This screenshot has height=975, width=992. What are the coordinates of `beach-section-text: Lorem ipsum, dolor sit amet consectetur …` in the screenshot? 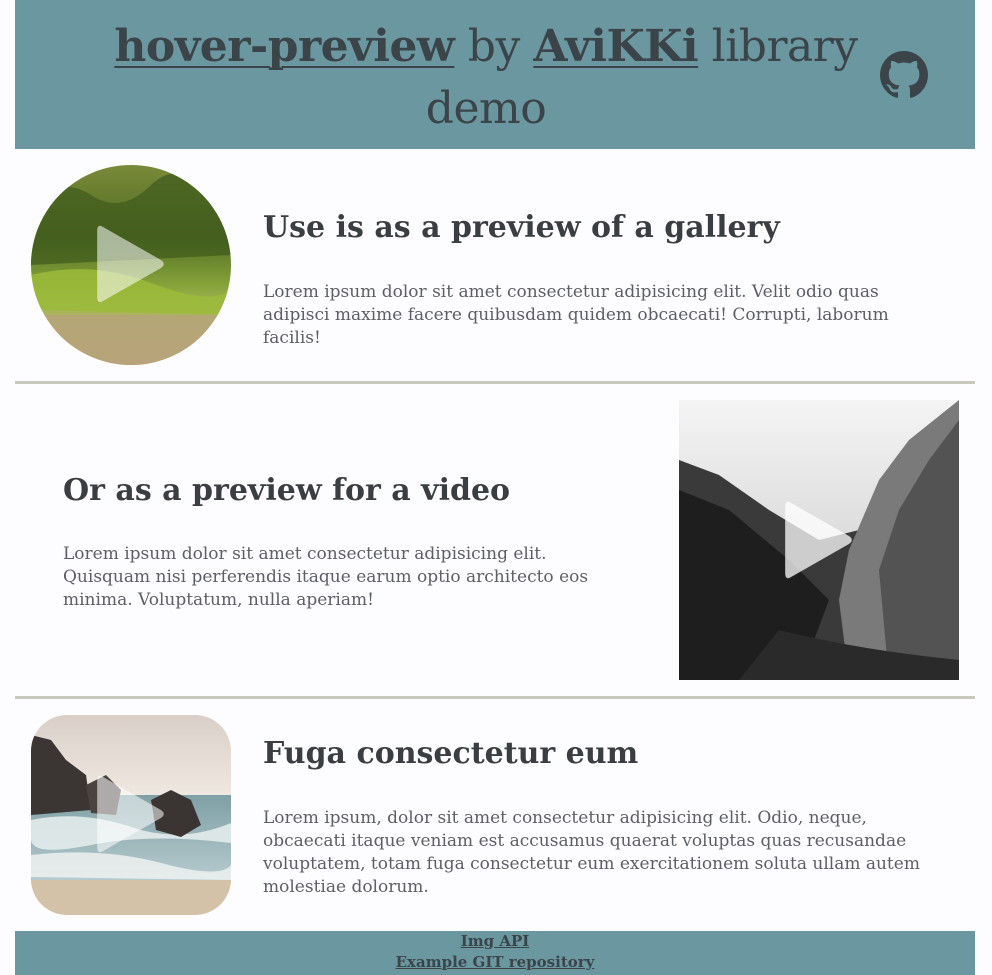 It's located at (591, 852).